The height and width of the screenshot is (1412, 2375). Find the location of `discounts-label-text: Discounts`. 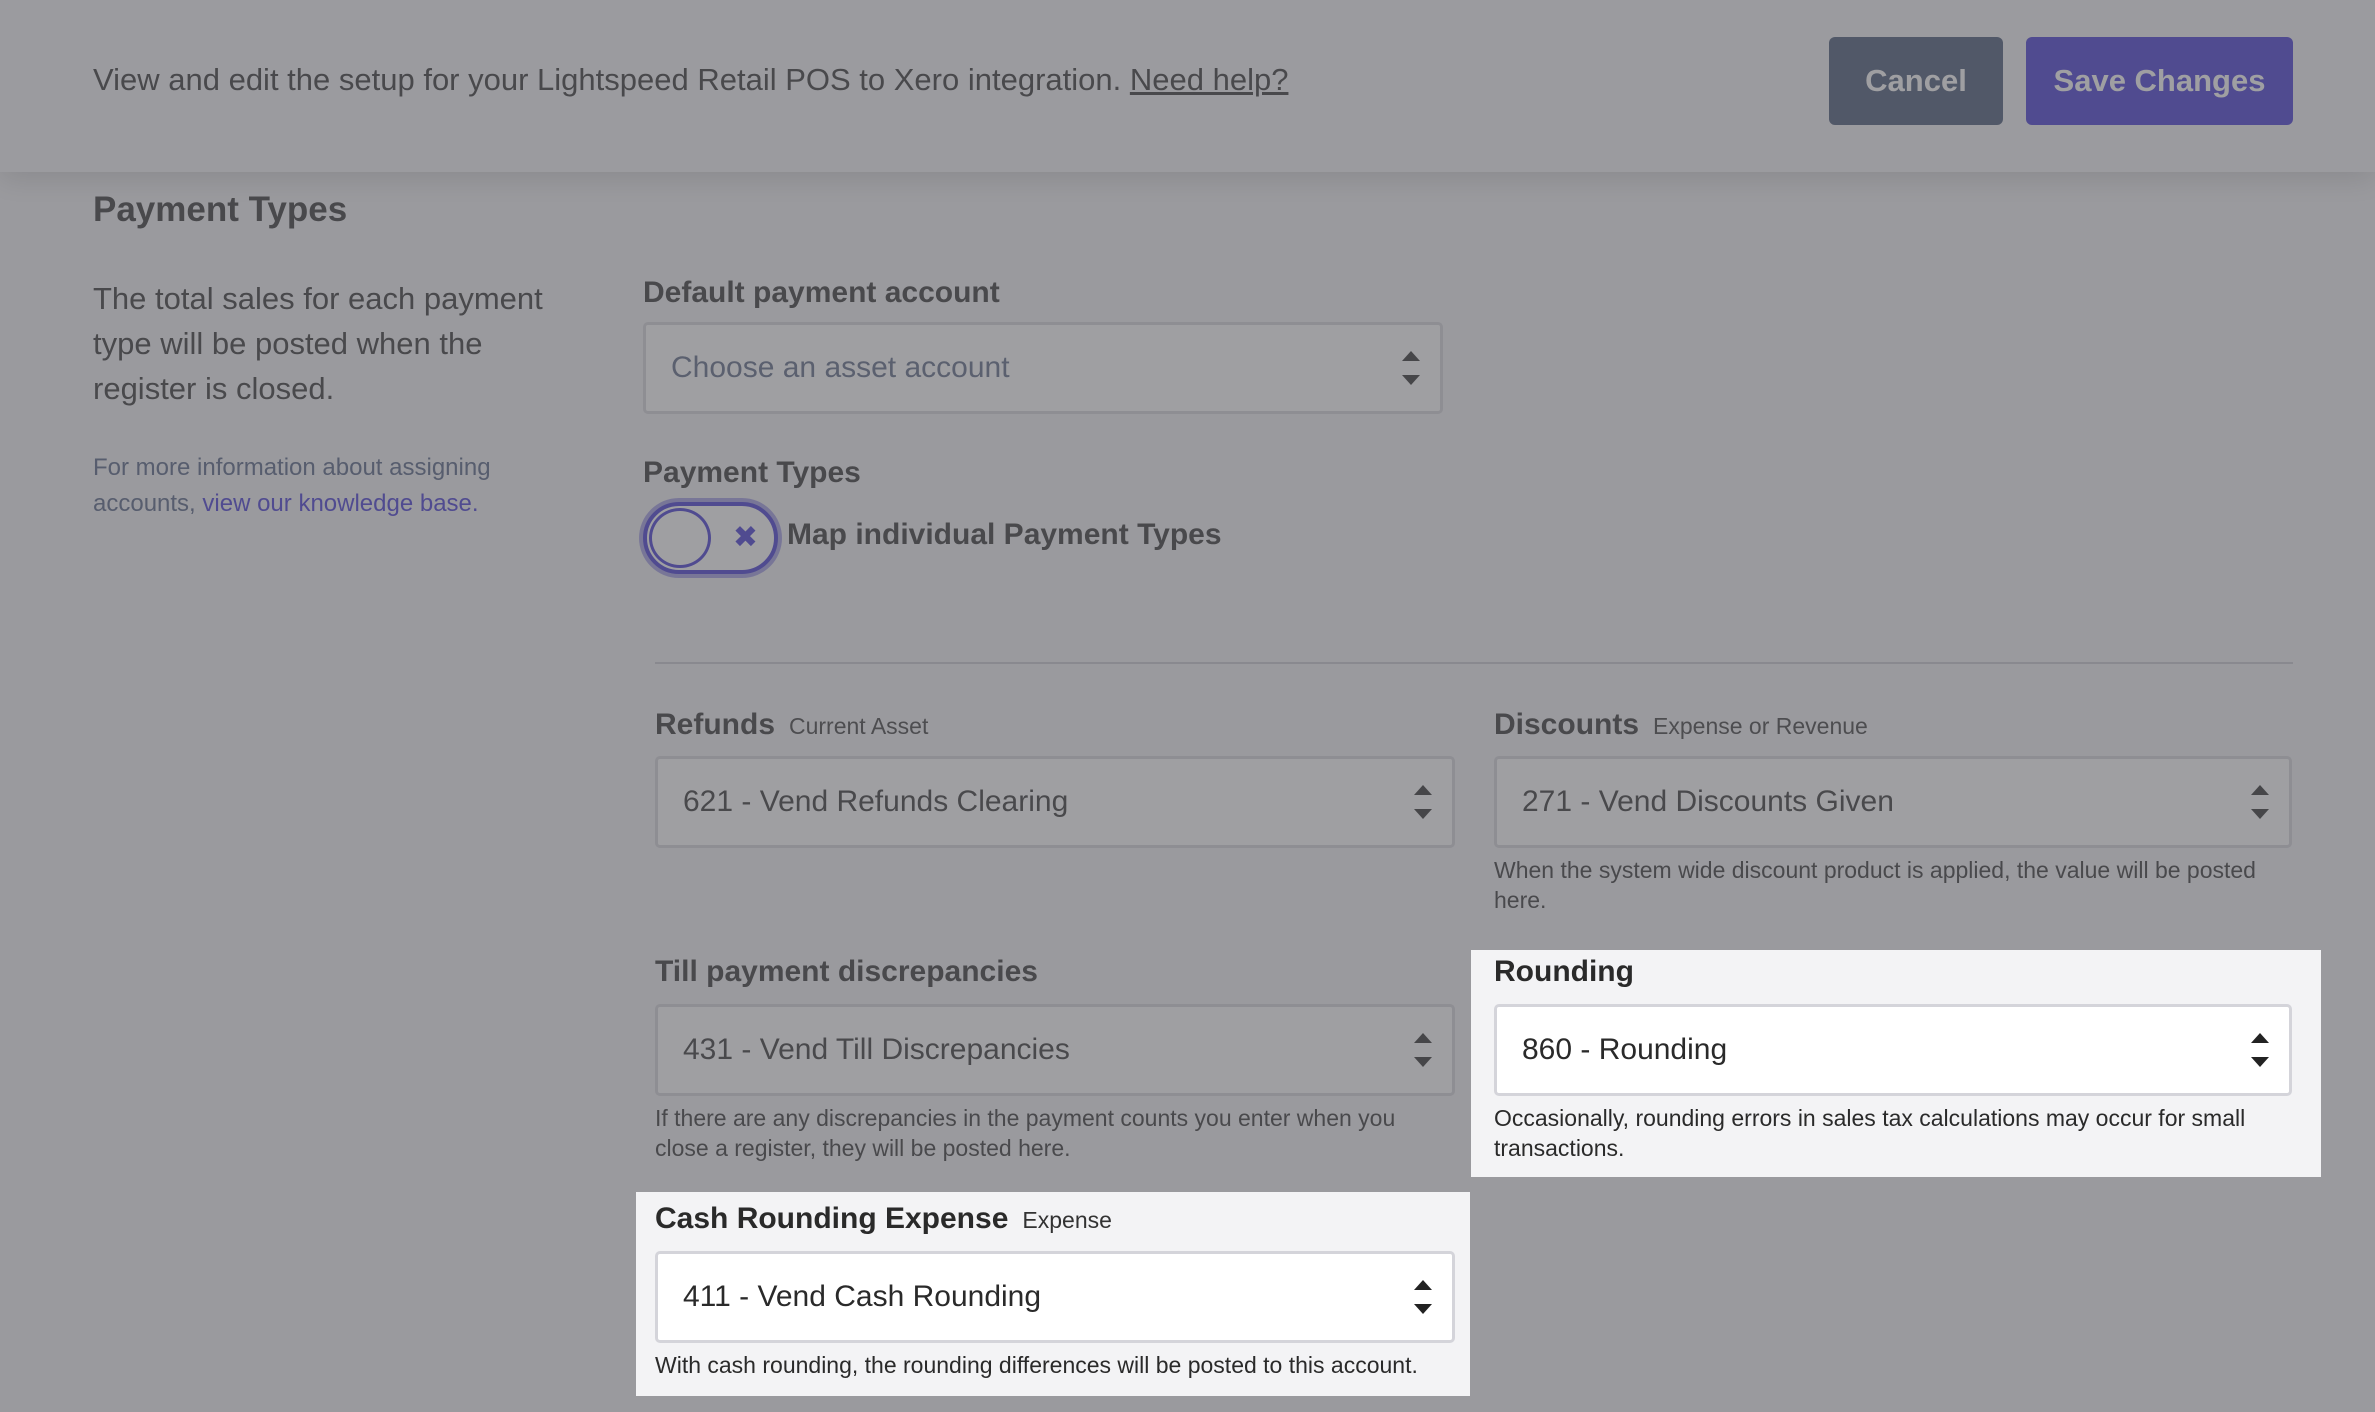

discounts-label-text: Discounts is located at coordinates (1567, 724).